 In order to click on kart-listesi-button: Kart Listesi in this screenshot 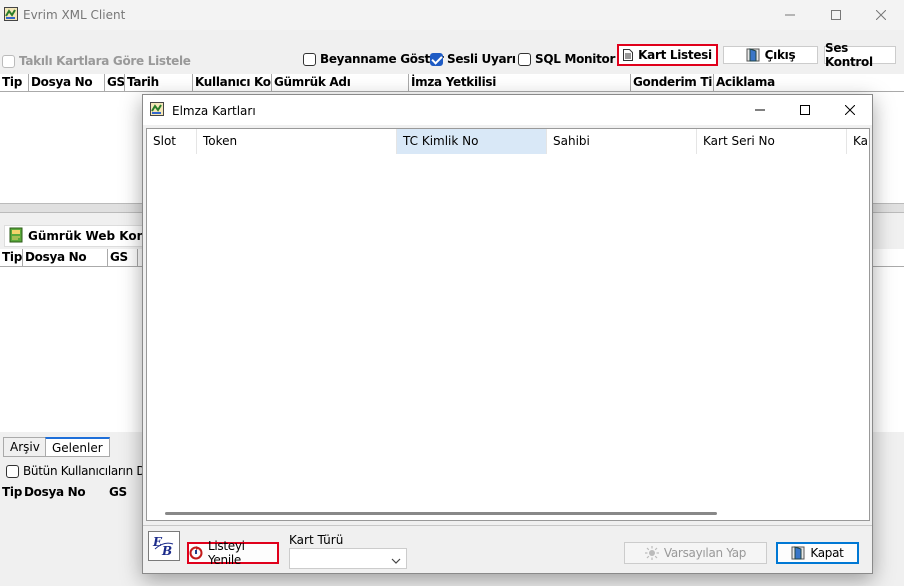, I will do `click(667, 55)`.